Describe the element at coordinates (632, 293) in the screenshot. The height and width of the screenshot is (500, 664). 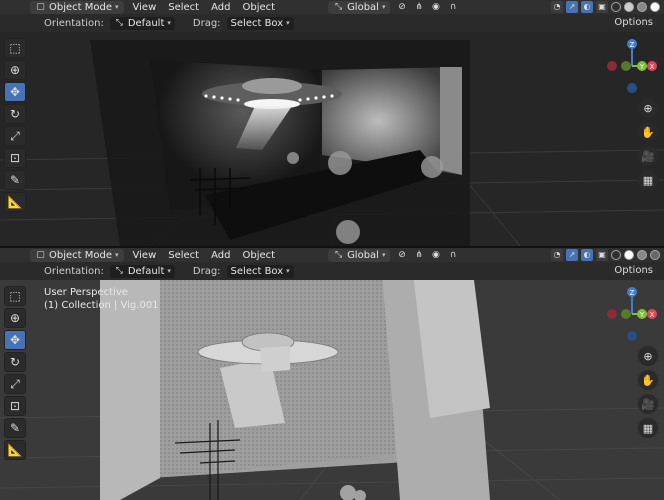
I see `gizmo-z-label: Z` at that location.